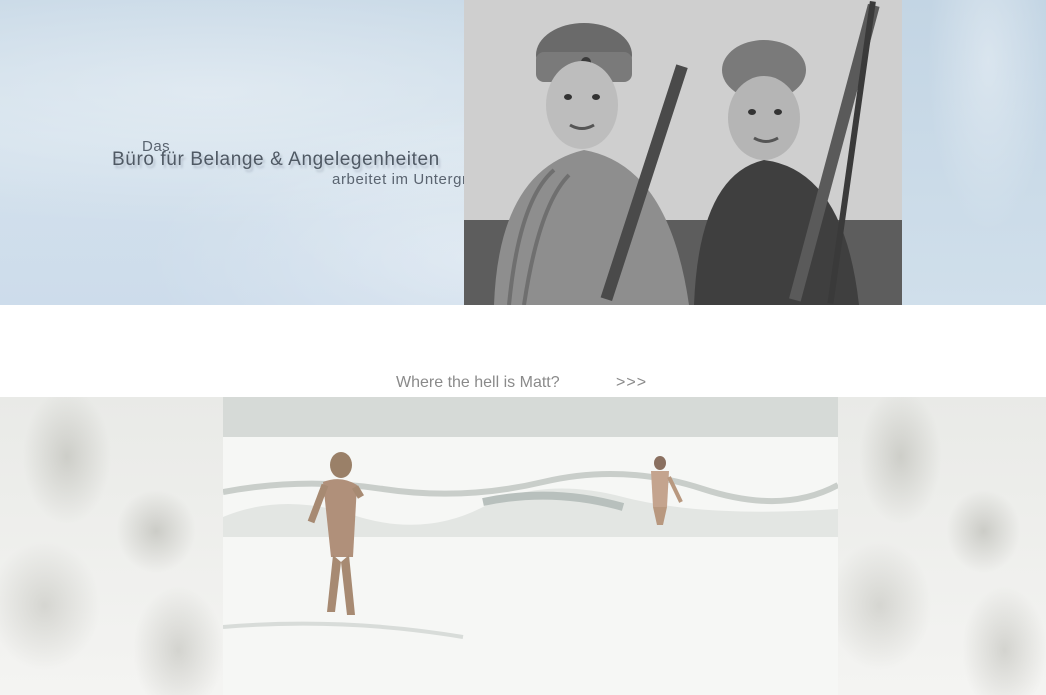  What do you see at coordinates (478, 383) in the screenshot?
I see `where-is-matt-link: Where the hell is Matt?` at bounding box center [478, 383].